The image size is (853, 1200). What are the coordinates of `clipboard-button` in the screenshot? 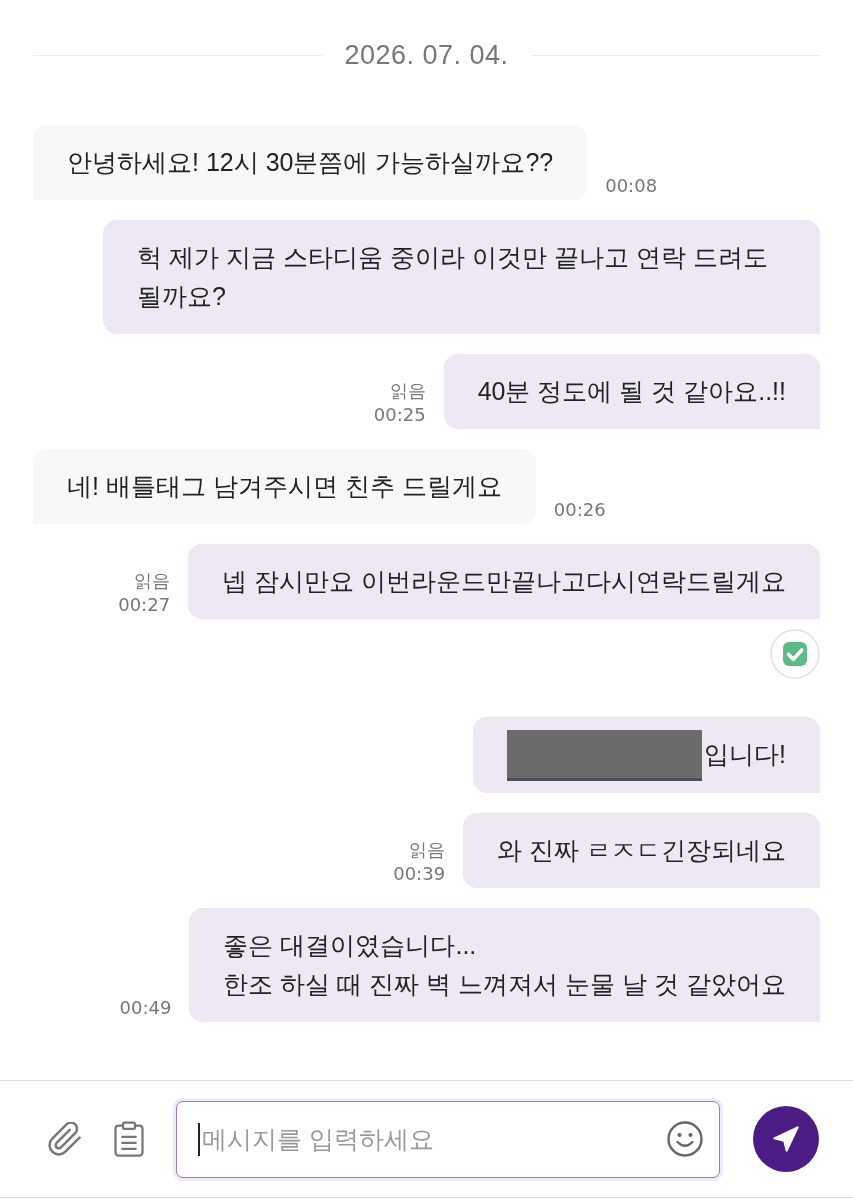 It's located at (129, 1139).